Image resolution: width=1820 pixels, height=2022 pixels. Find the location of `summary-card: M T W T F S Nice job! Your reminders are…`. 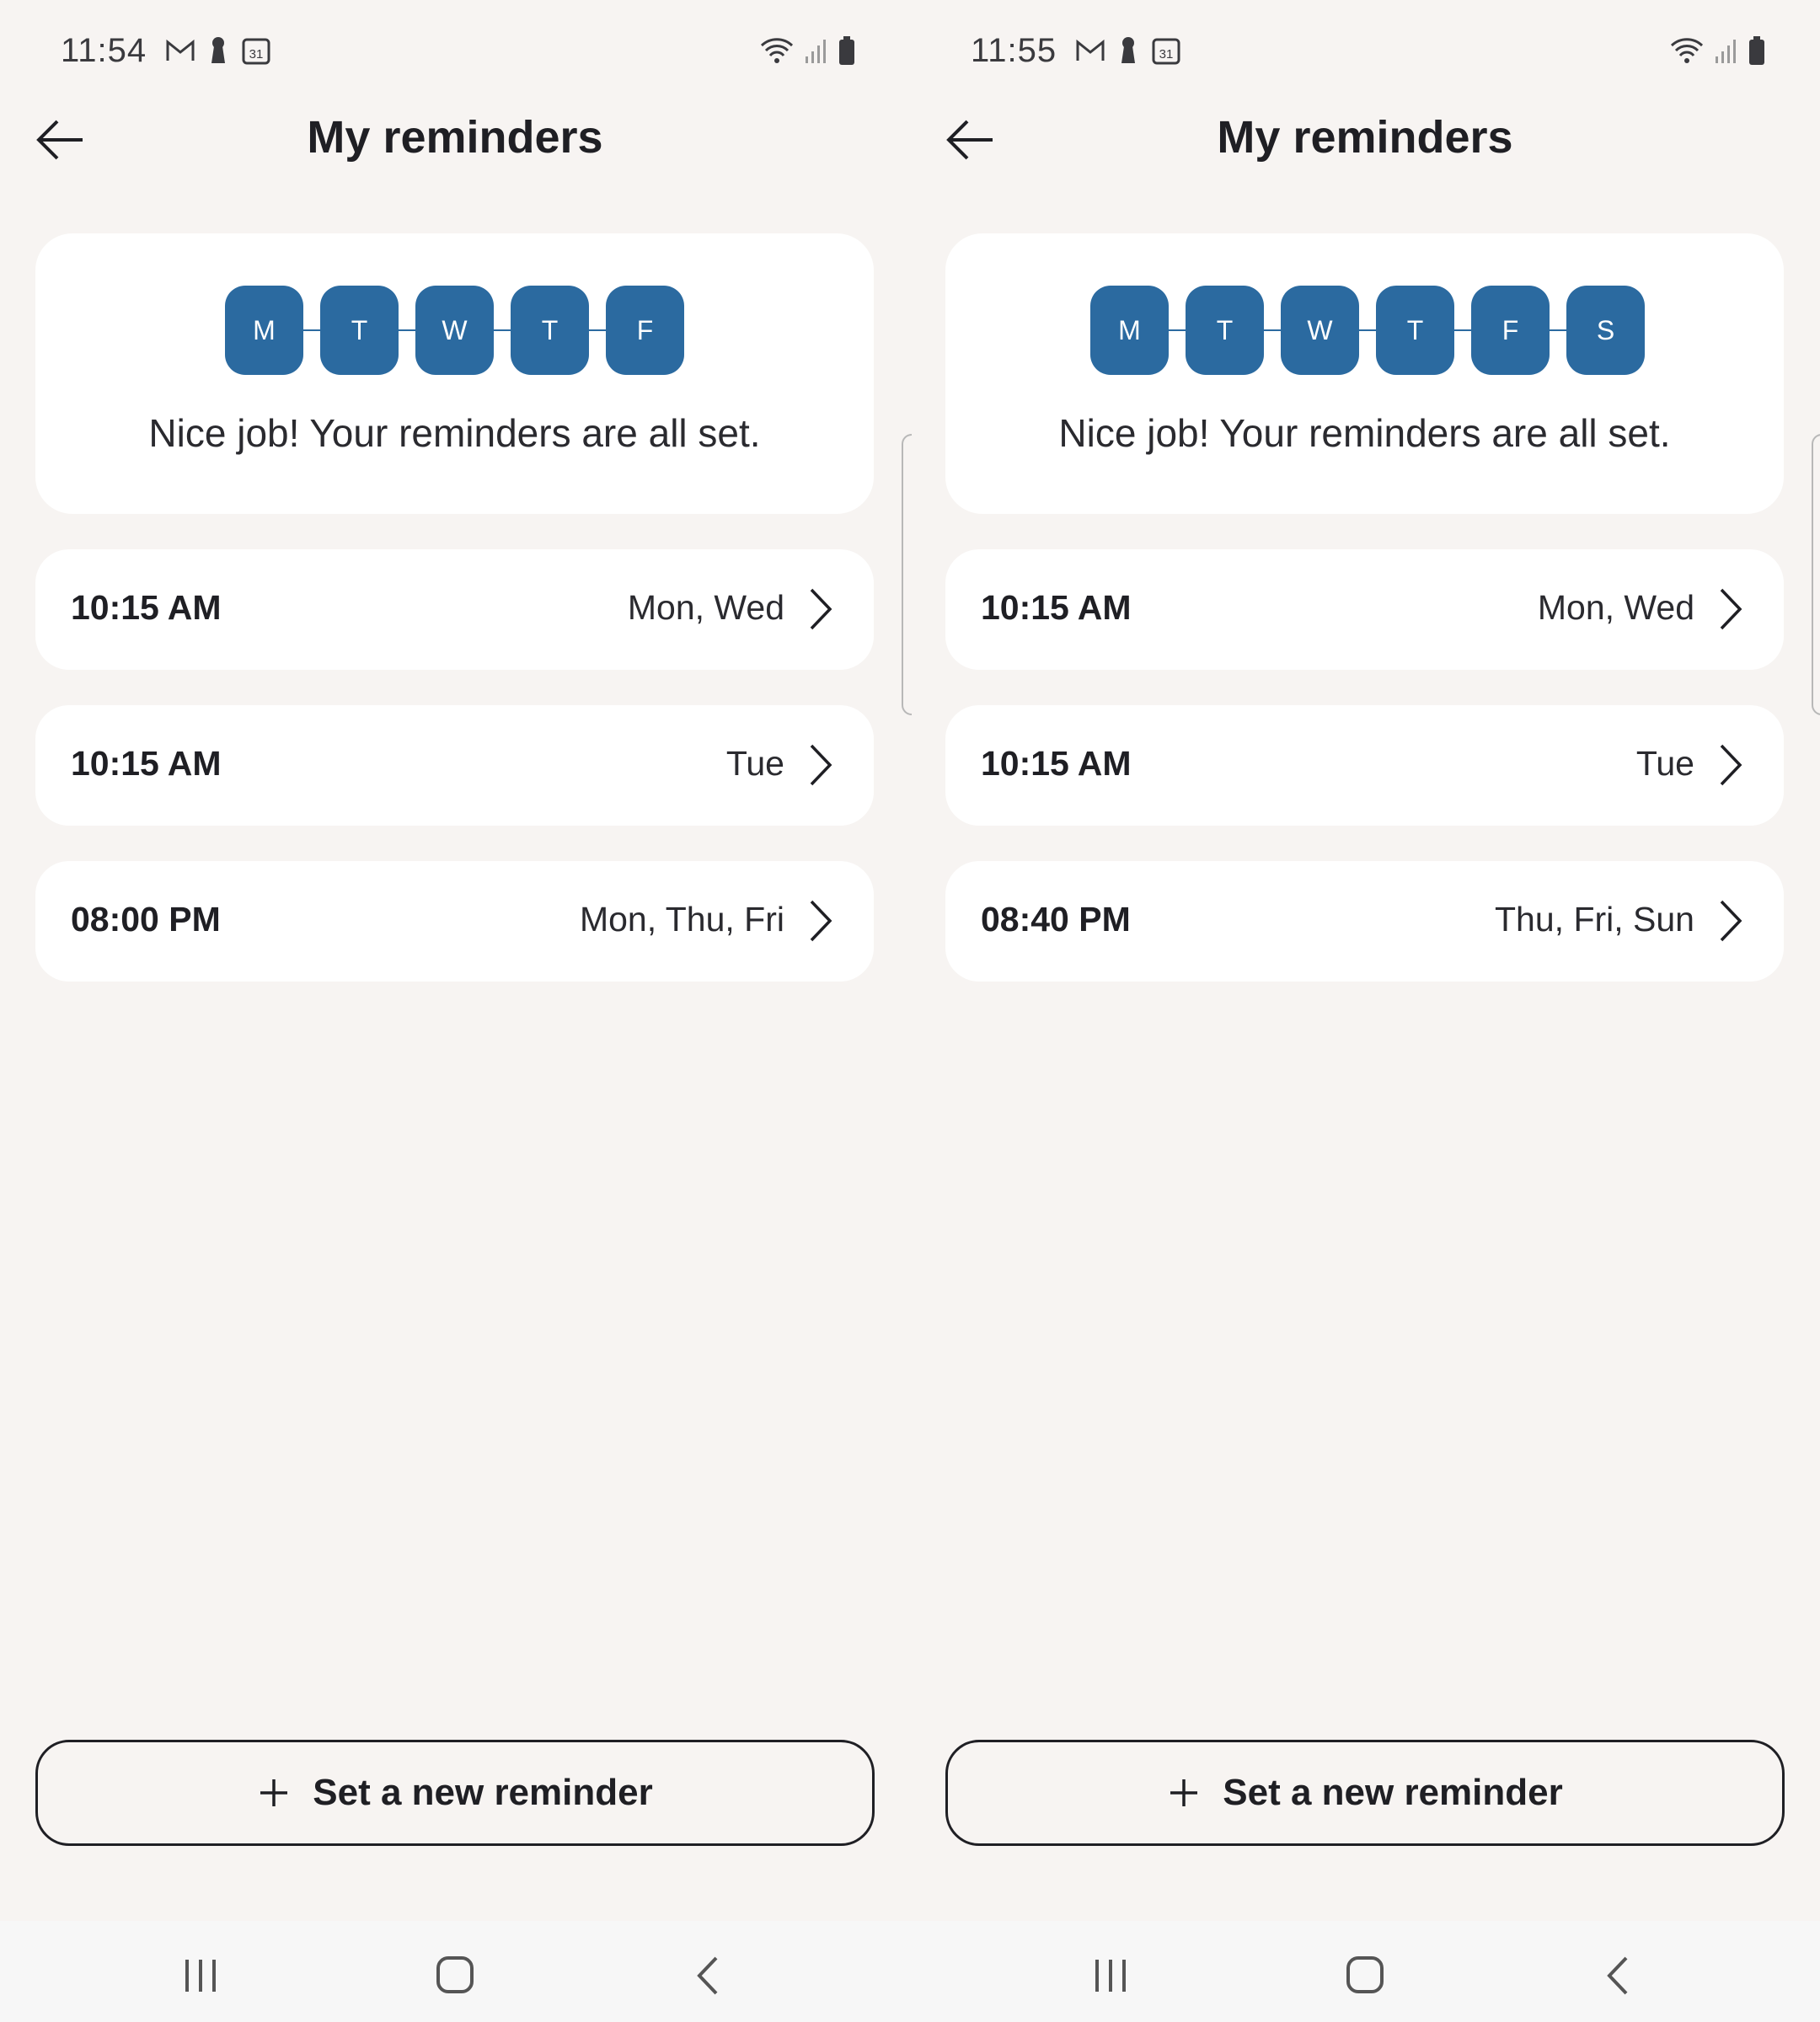

summary-card: M T W T F S Nice job! Your reminders are… is located at coordinates (1364, 373).